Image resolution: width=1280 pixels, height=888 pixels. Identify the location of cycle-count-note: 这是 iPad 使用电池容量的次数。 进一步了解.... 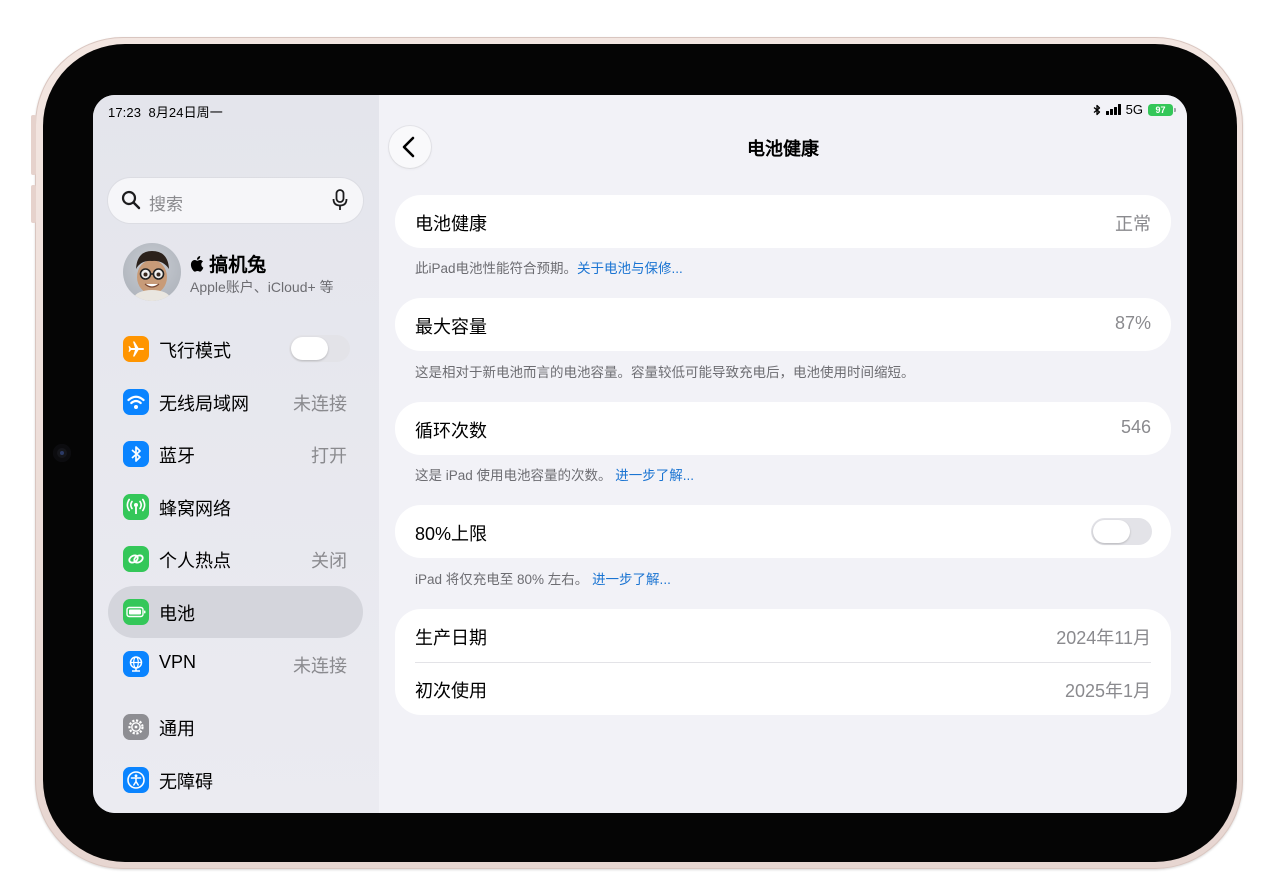
(554, 474).